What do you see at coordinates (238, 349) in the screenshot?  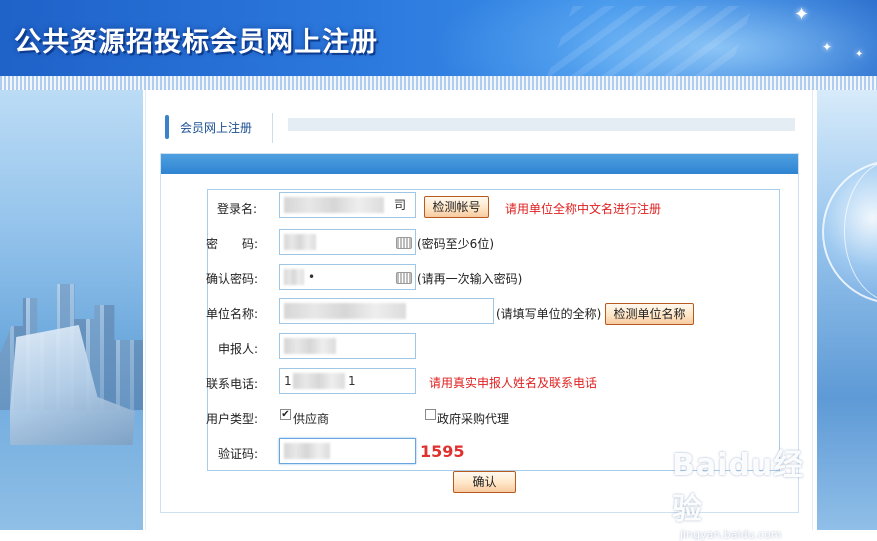 I see `applicant-label: 申报人:` at bounding box center [238, 349].